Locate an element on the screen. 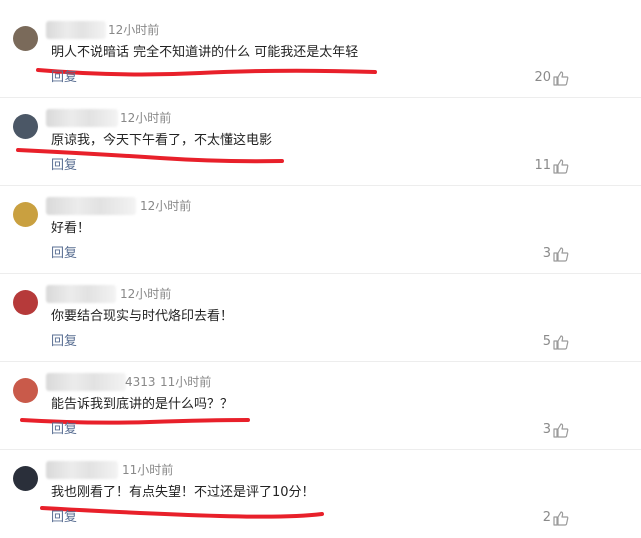 Image resolution: width=641 pixels, height=538 pixels. like-button: 5 is located at coordinates (556, 342).